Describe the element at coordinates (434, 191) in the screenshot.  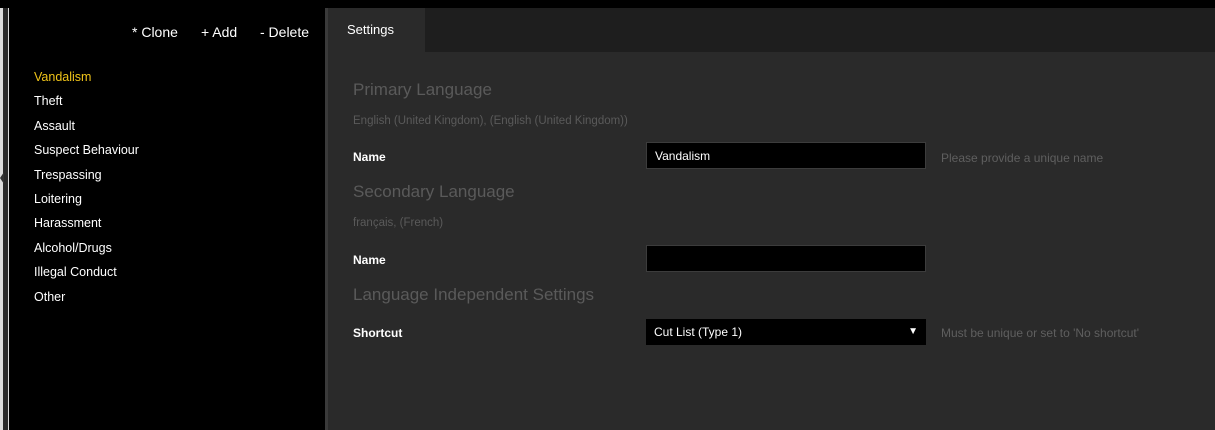
I see `secondary-language-heading: Secondary Language` at that location.